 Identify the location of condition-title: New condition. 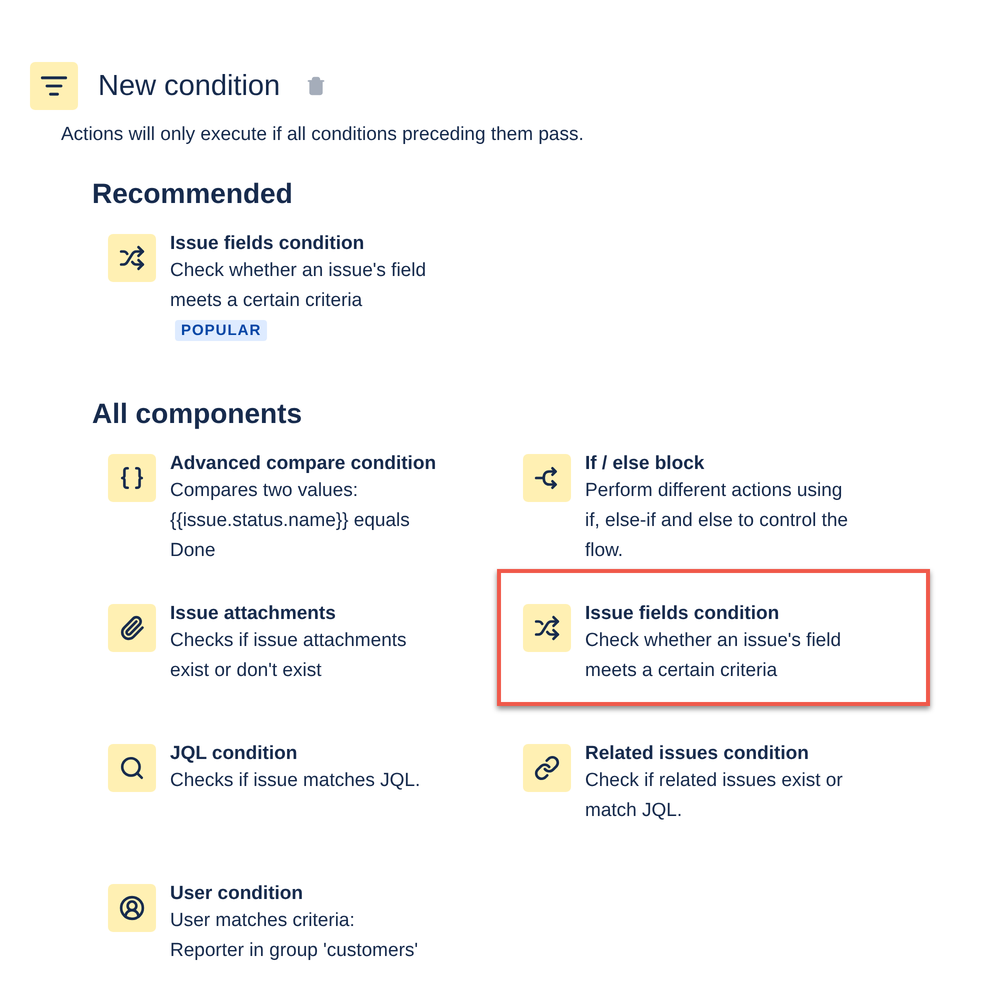
(189, 86).